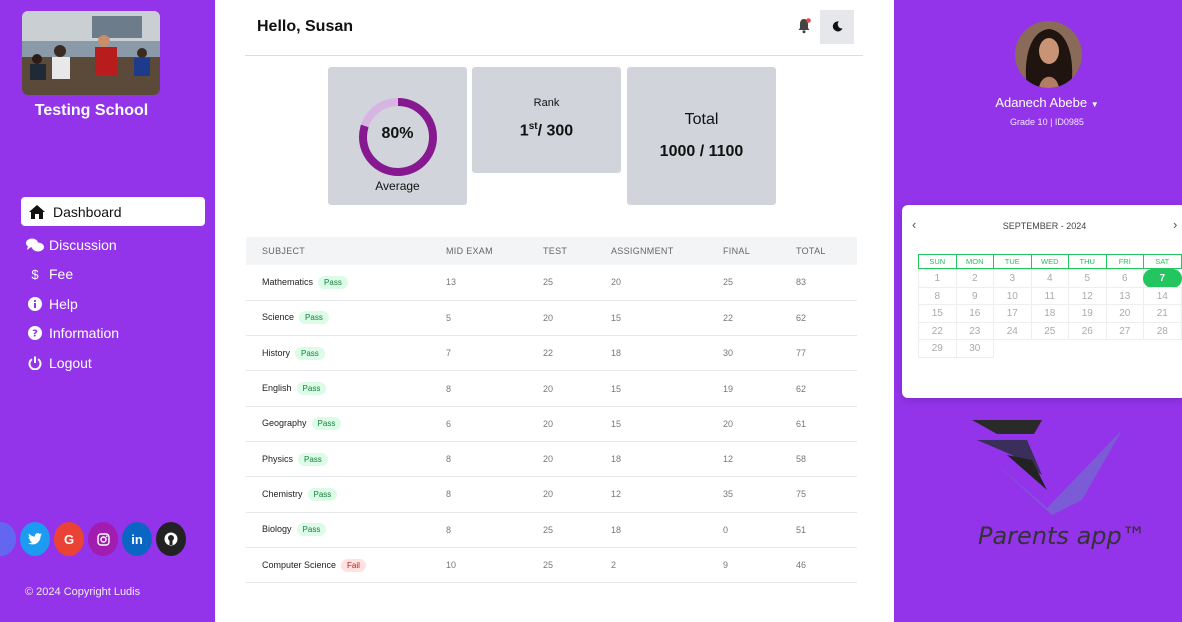 The image size is (1182, 622). I want to click on instagram-icon, so click(103, 539).